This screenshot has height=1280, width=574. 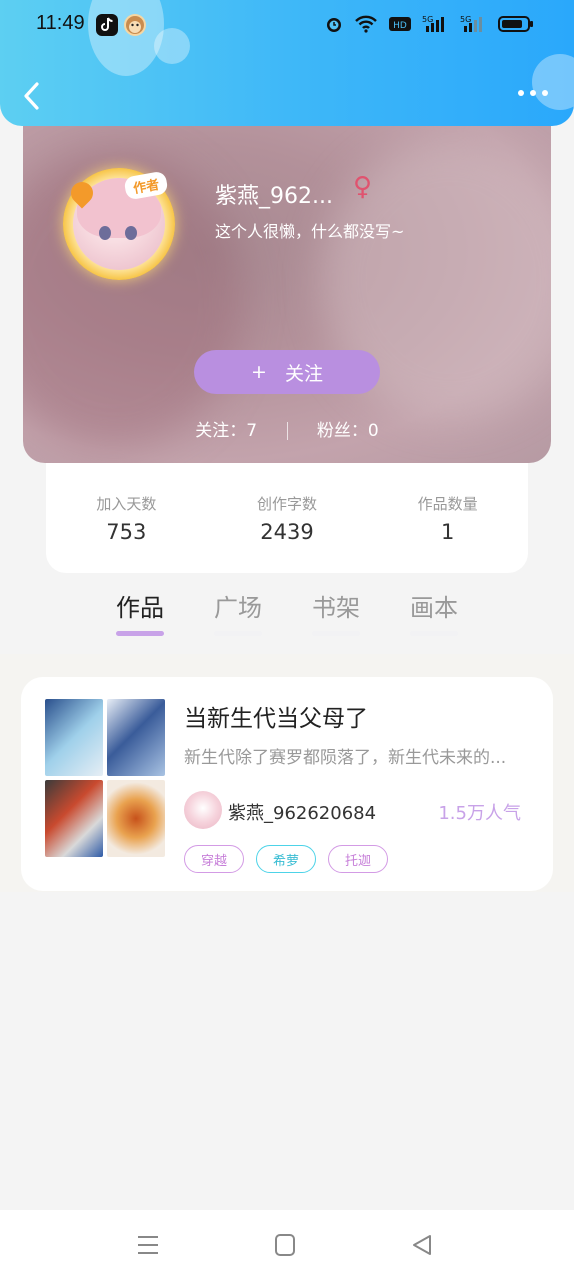 I want to click on home-button, so click(x=285, y=1245).